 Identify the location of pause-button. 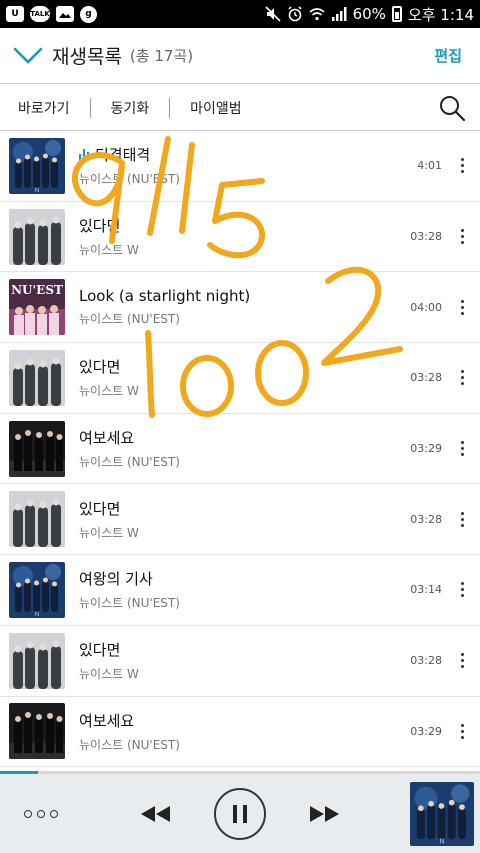
(240, 813).